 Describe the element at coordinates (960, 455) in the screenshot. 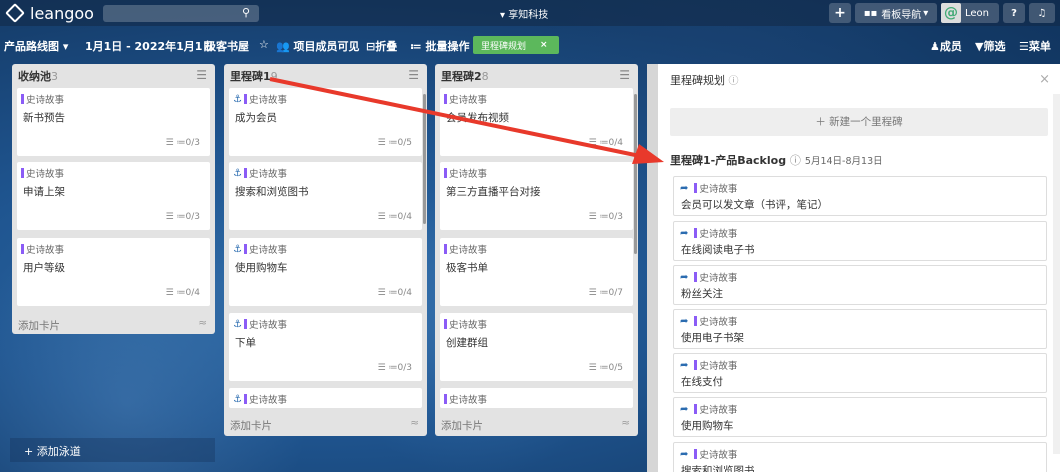

I see `watermark: CSDN @哆啦B梦_` at that location.